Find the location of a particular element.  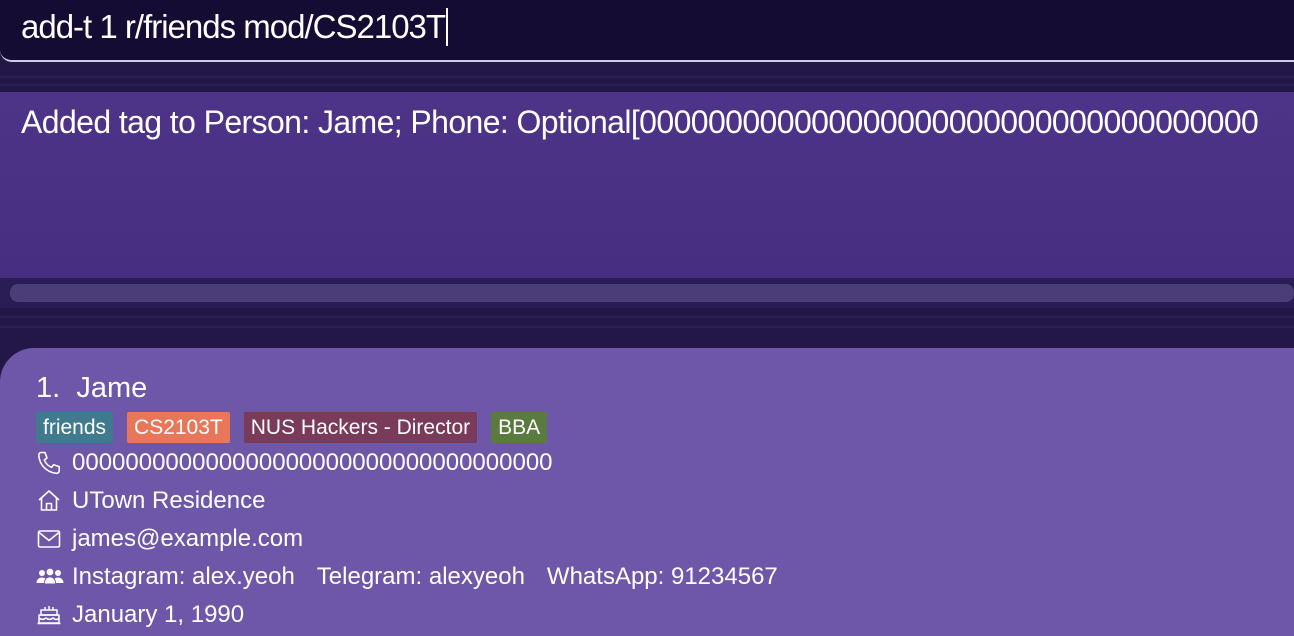

person-index: 1. is located at coordinates (48, 388).